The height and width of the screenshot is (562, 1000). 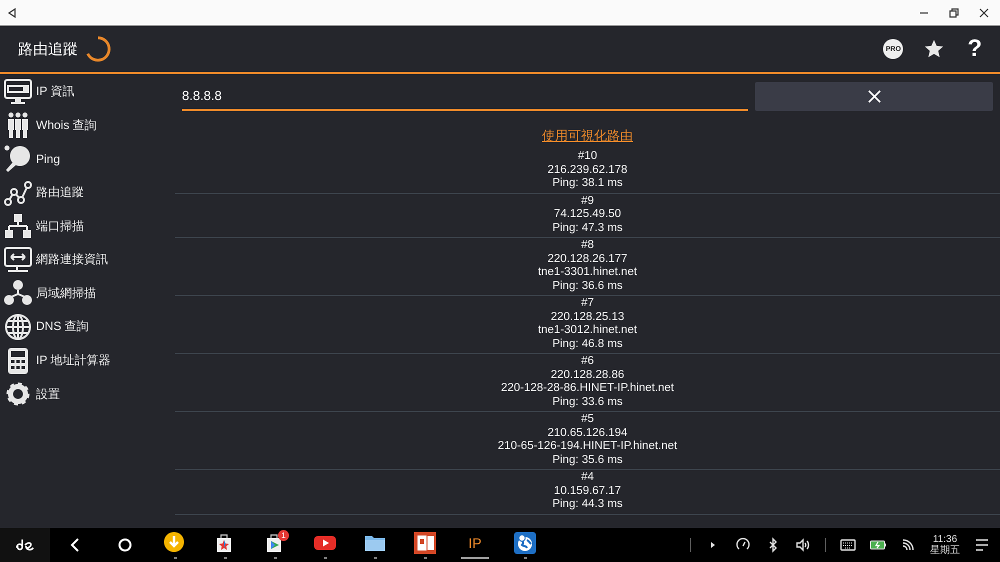 I want to click on back-icon, so click(x=12, y=12).